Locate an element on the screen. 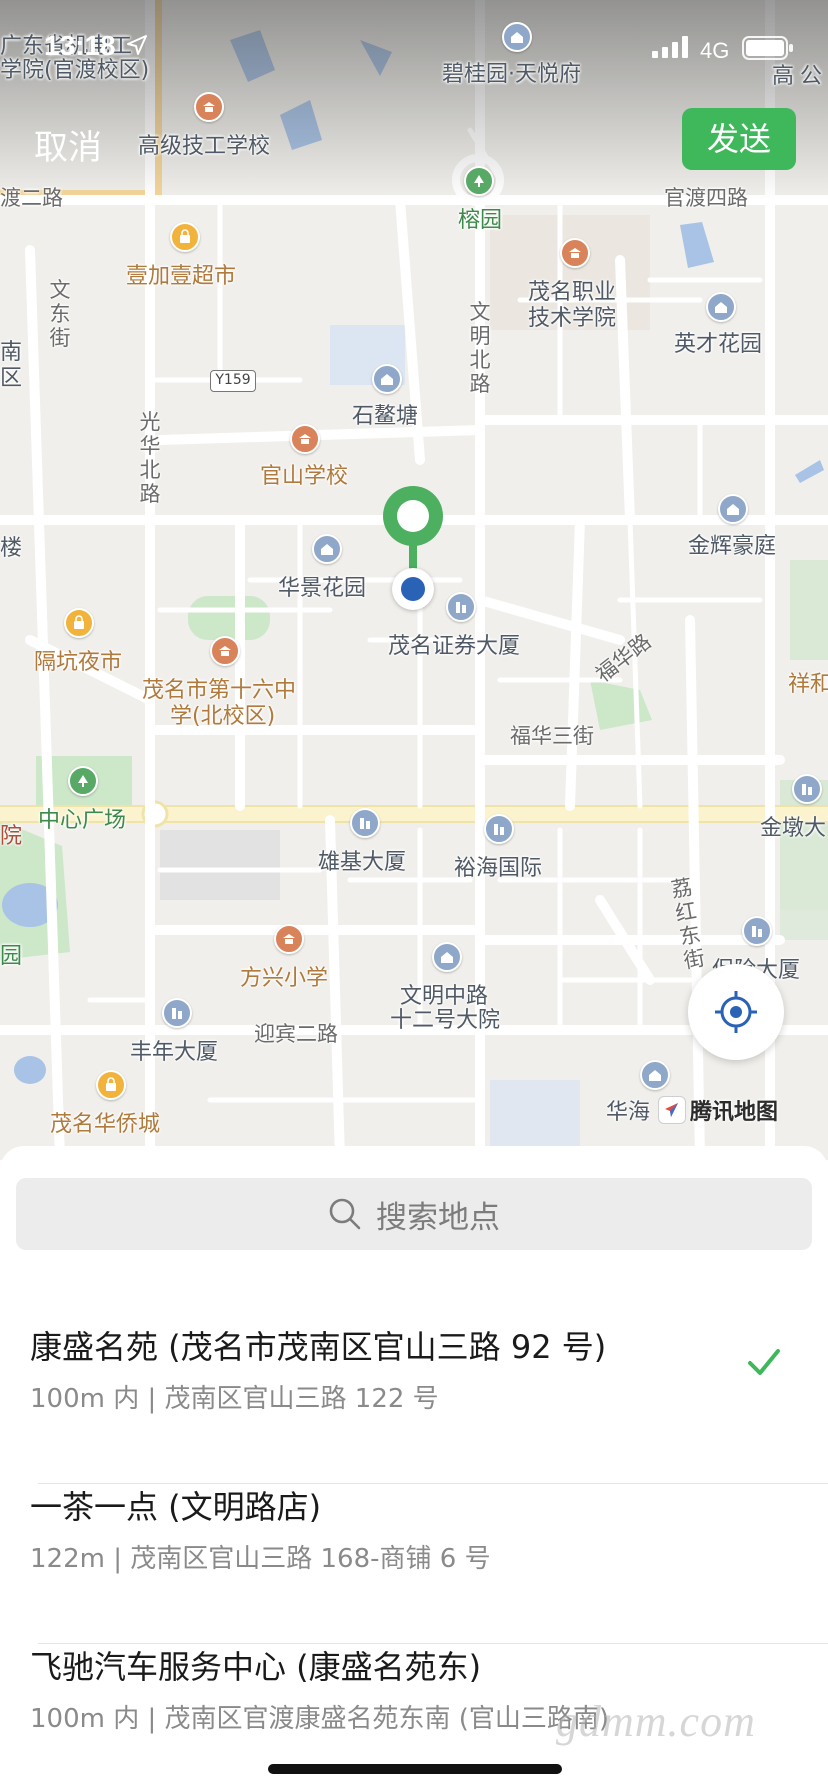 The width and height of the screenshot is (828, 1792). result-name: 飞驰汽车服务中心 (康盛名苑东) is located at coordinates (256, 1667).